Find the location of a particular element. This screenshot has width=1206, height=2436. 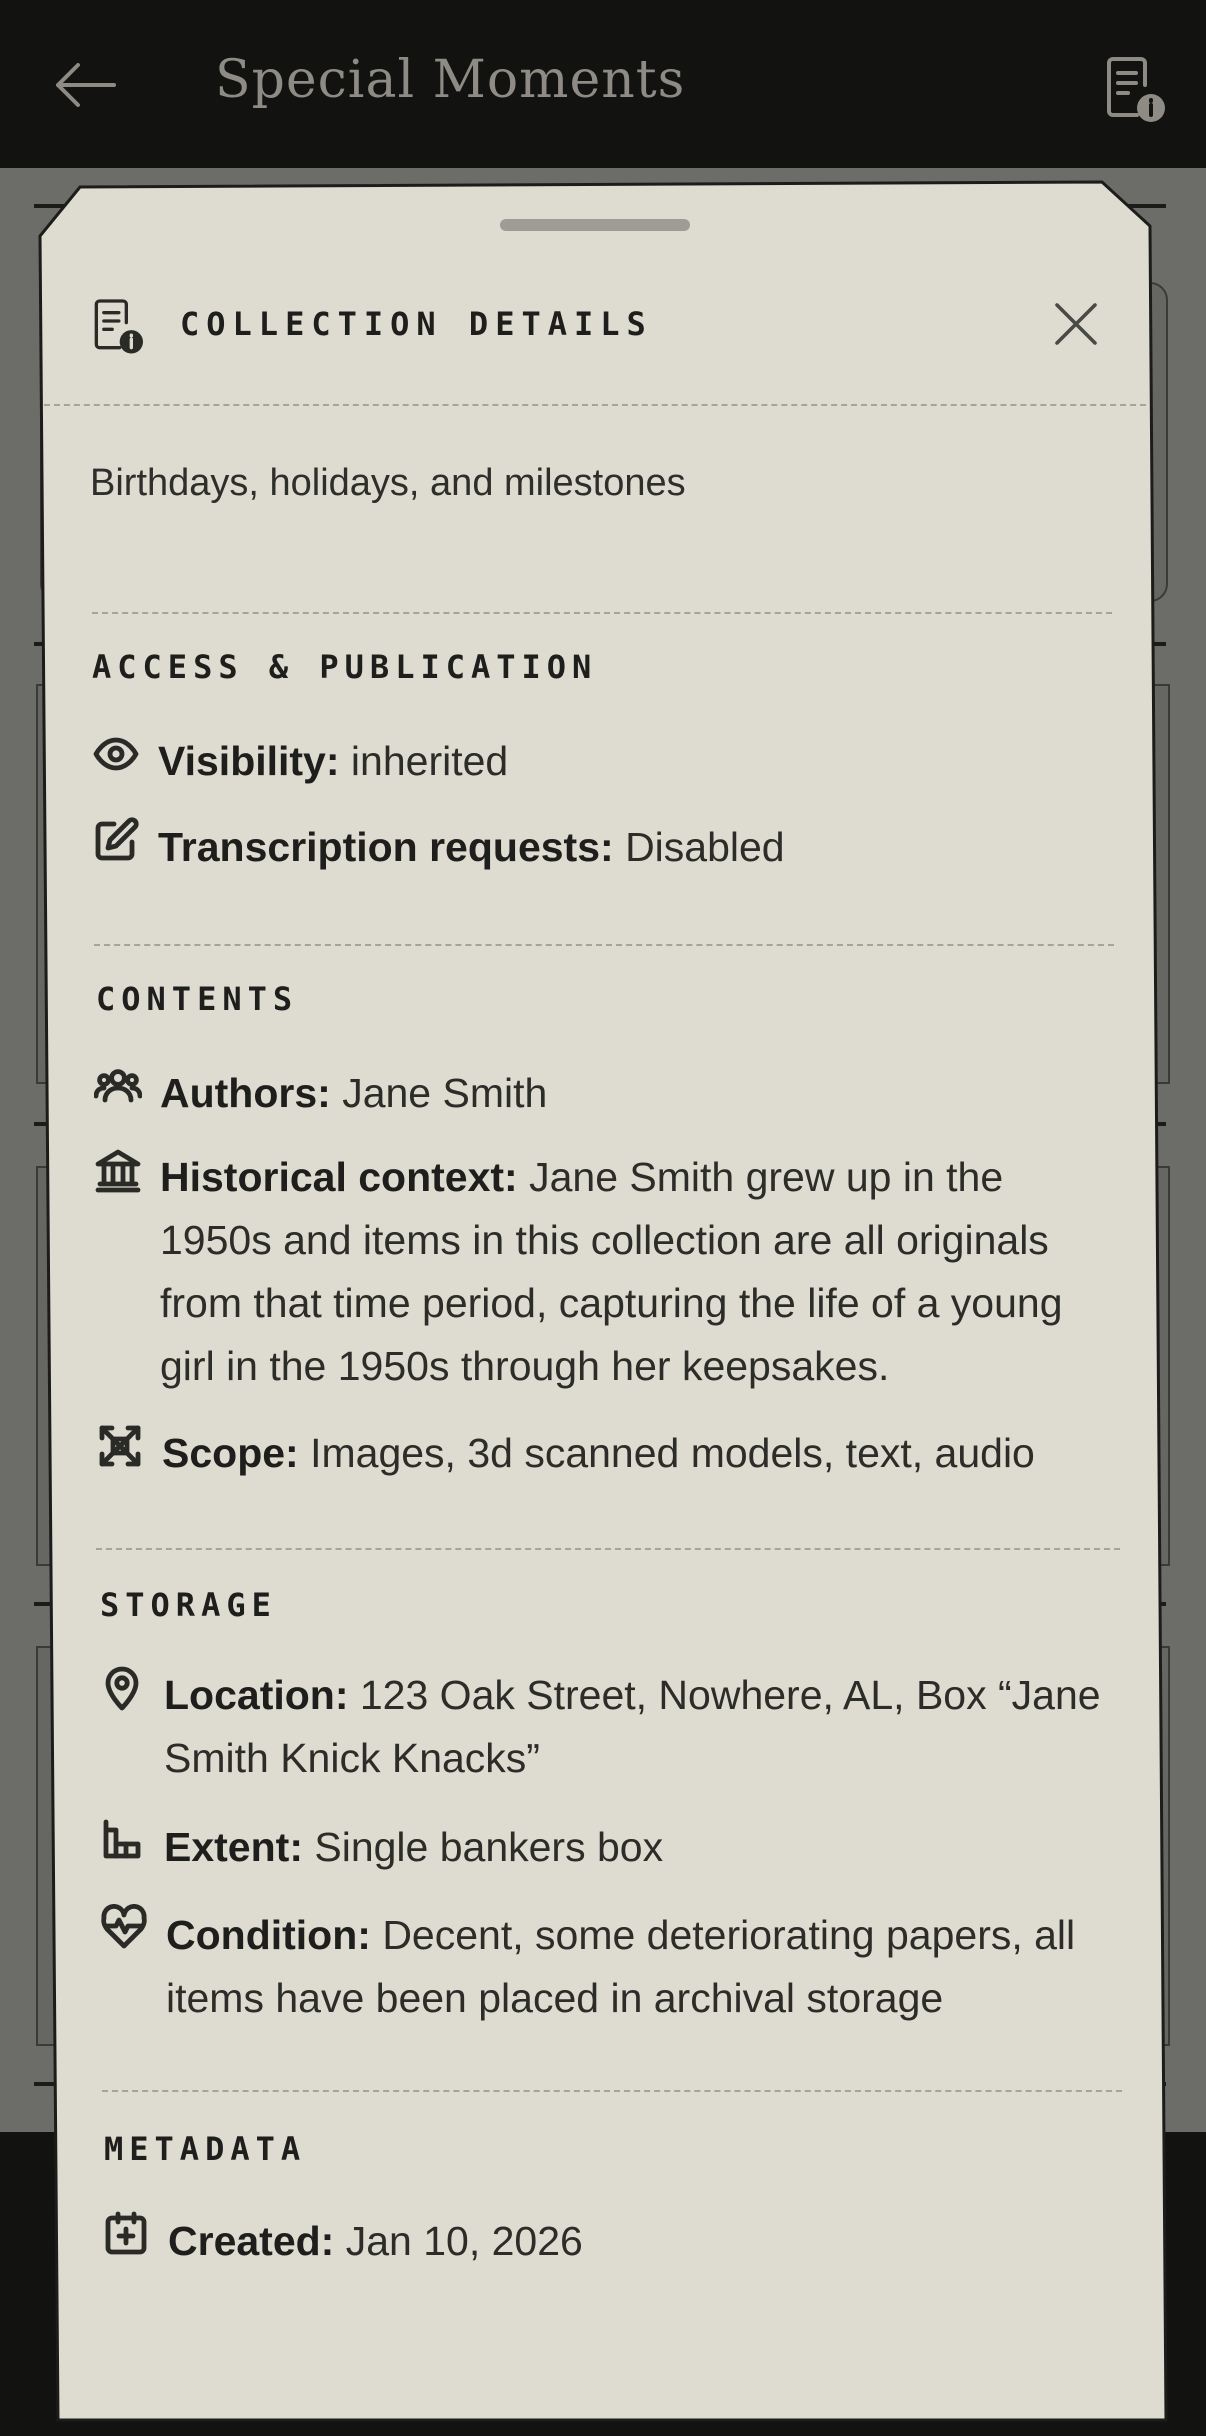

drag-handle is located at coordinates (595, 225).